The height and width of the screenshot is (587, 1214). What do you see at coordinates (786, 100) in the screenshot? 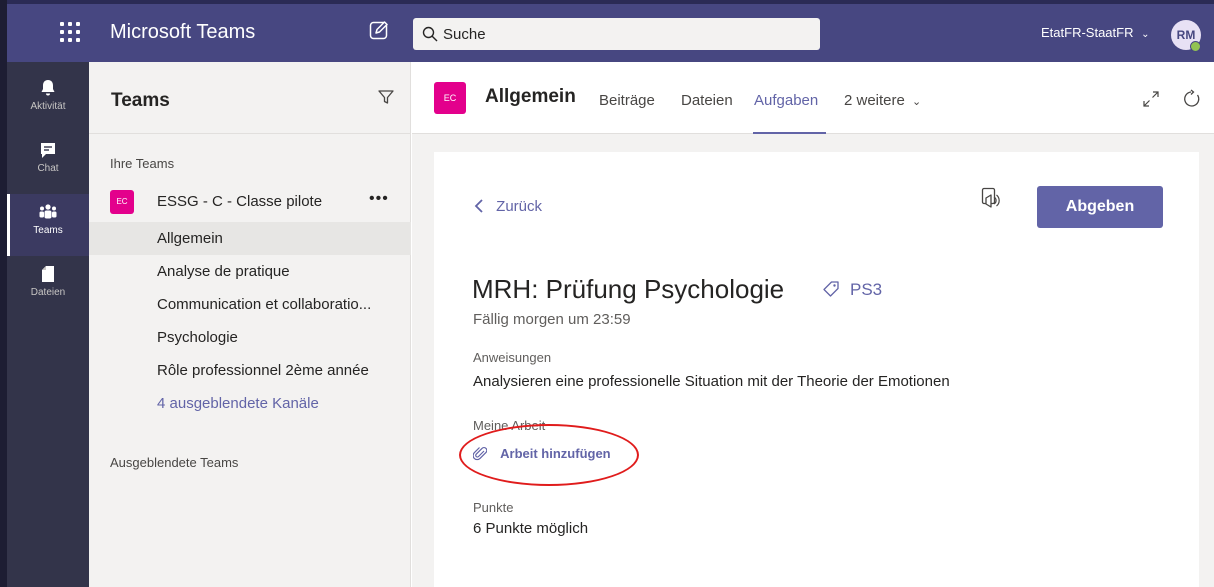
I see `tab-assignments: Aufgaben` at bounding box center [786, 100].